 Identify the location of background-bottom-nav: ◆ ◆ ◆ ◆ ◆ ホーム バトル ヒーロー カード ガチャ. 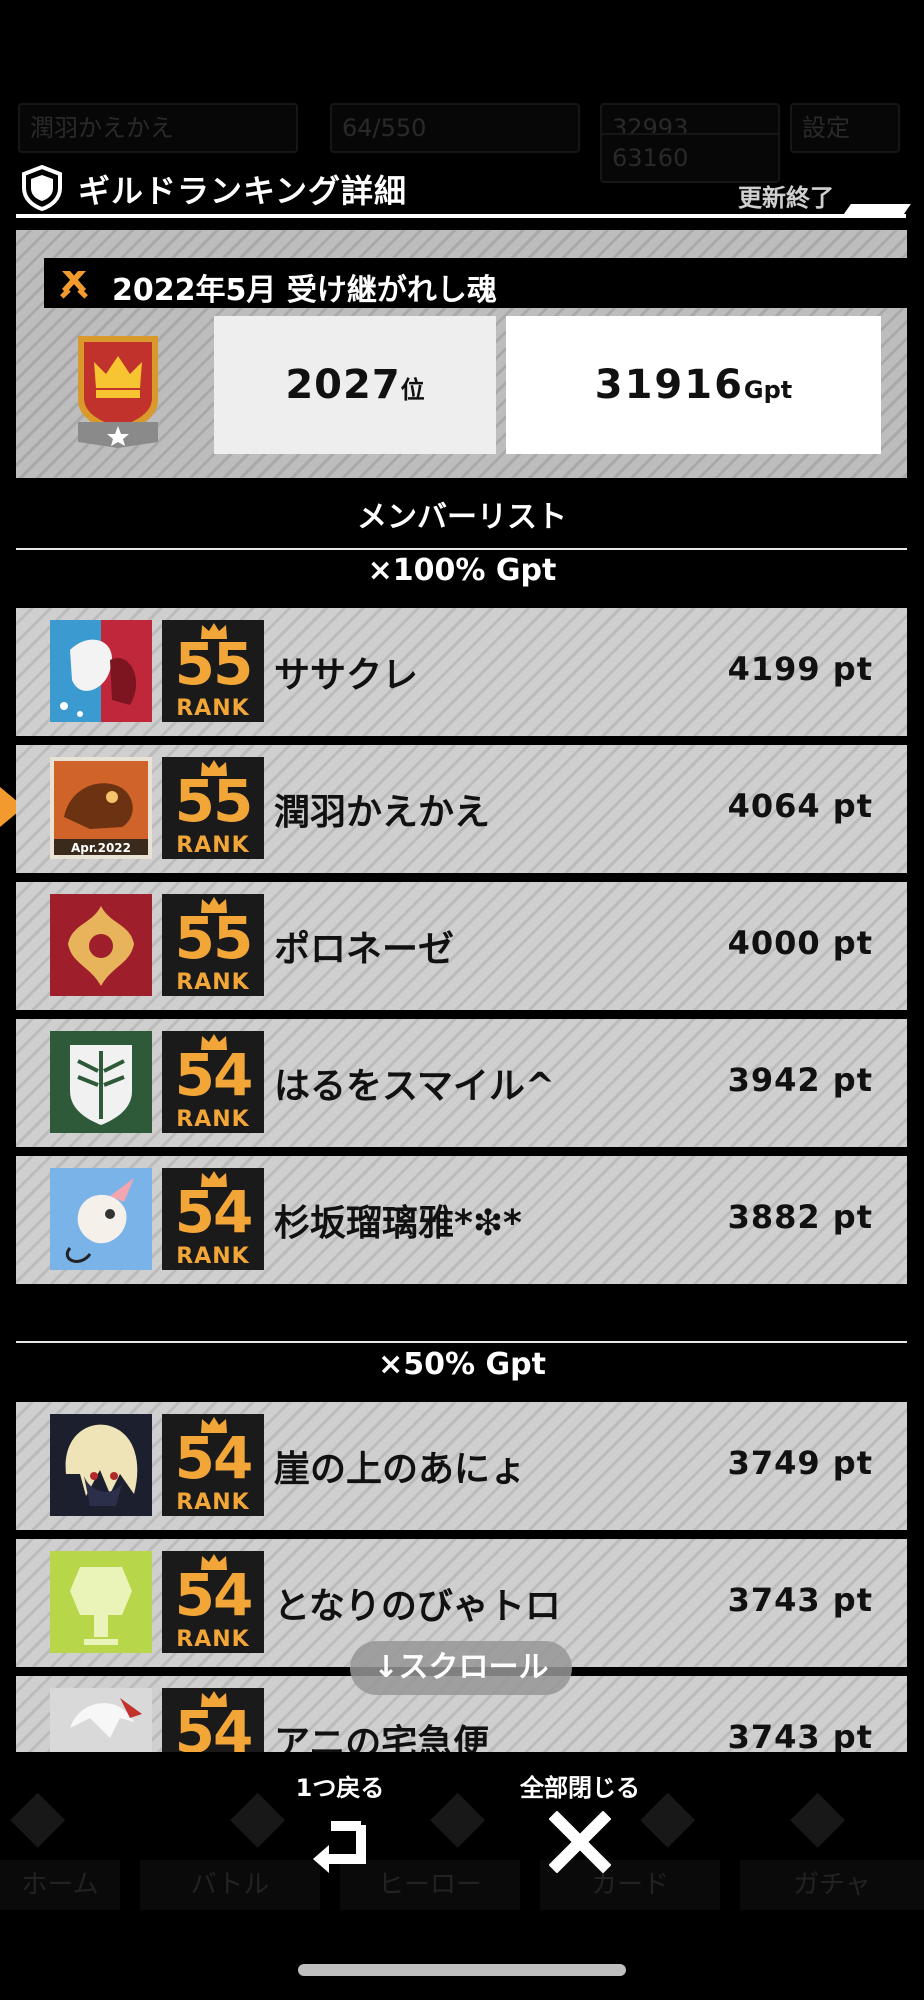
(462, 1832).